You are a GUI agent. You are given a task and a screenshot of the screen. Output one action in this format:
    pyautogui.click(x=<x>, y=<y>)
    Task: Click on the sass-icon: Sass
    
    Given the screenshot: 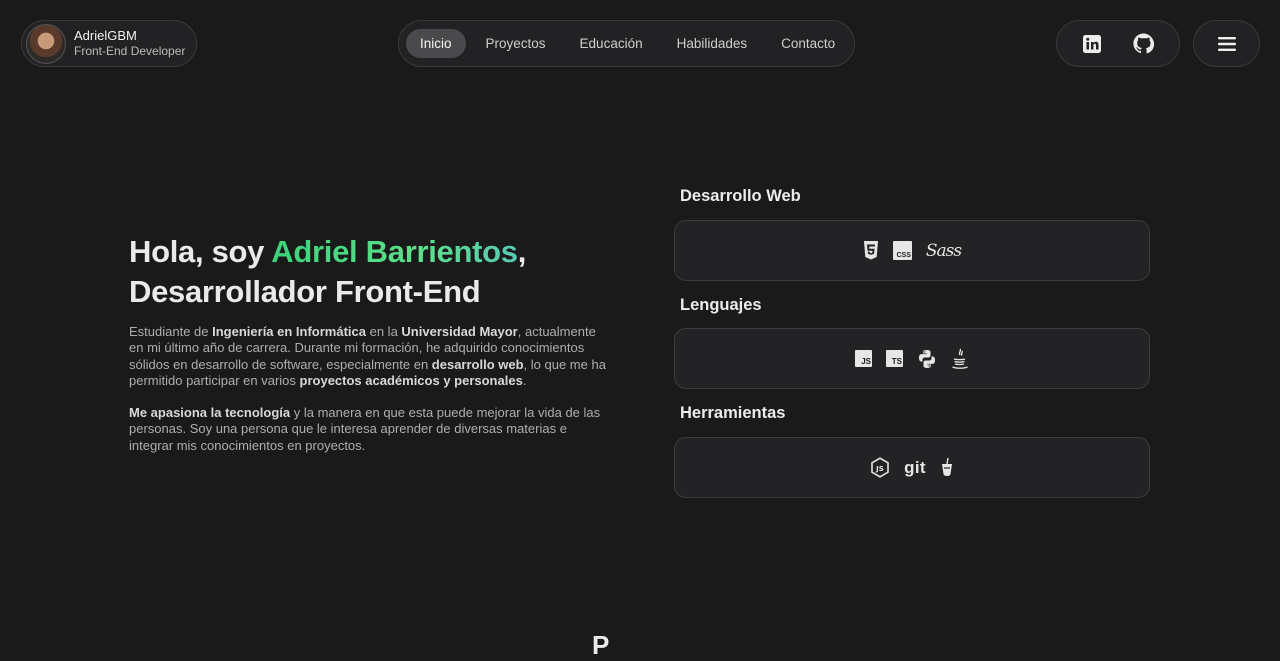 What is the action you would take?
    pyautogui.click(x=943, y=250)
    